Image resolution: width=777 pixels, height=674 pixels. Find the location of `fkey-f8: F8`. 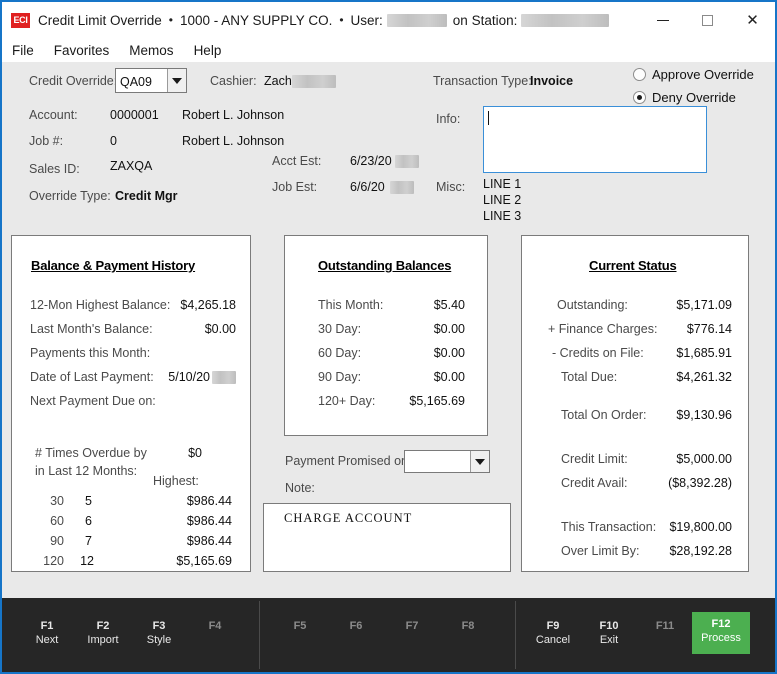

fkey-f8: F8 is located at coordinates (468, 626).